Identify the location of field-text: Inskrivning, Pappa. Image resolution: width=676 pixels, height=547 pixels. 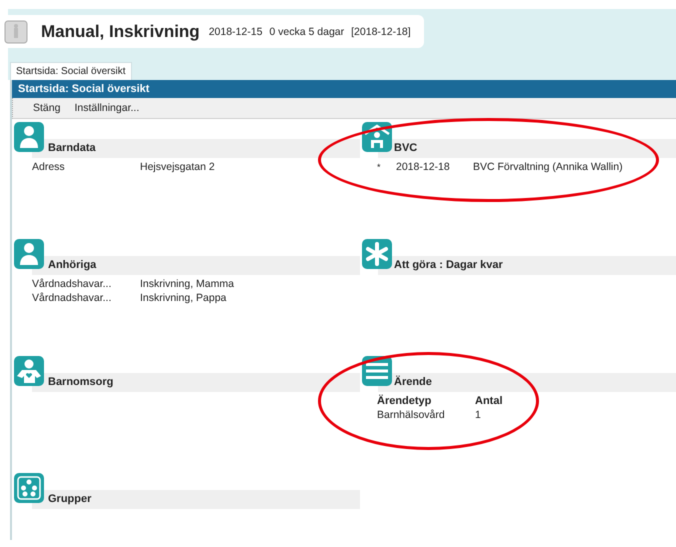
(183, 298).